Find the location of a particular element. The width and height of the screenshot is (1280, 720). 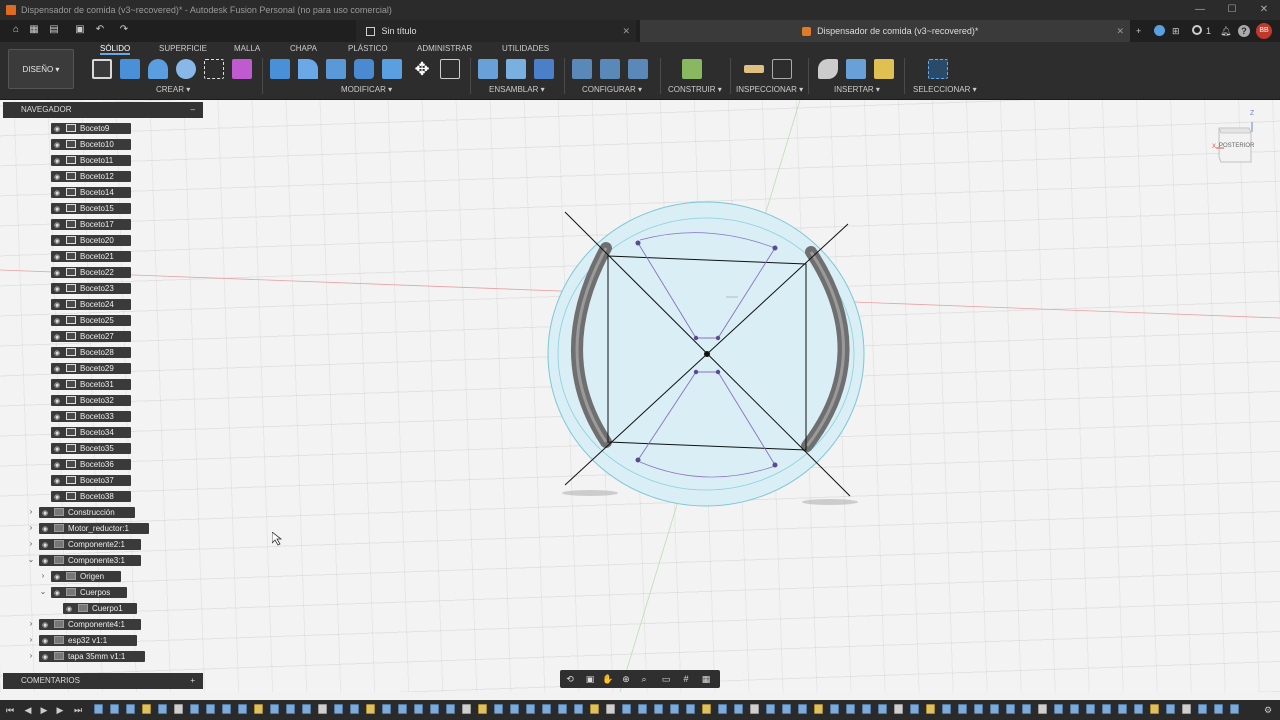

group-inspeccionar: INSPECCIONAR ▾ is located at coordinates (769, 89).